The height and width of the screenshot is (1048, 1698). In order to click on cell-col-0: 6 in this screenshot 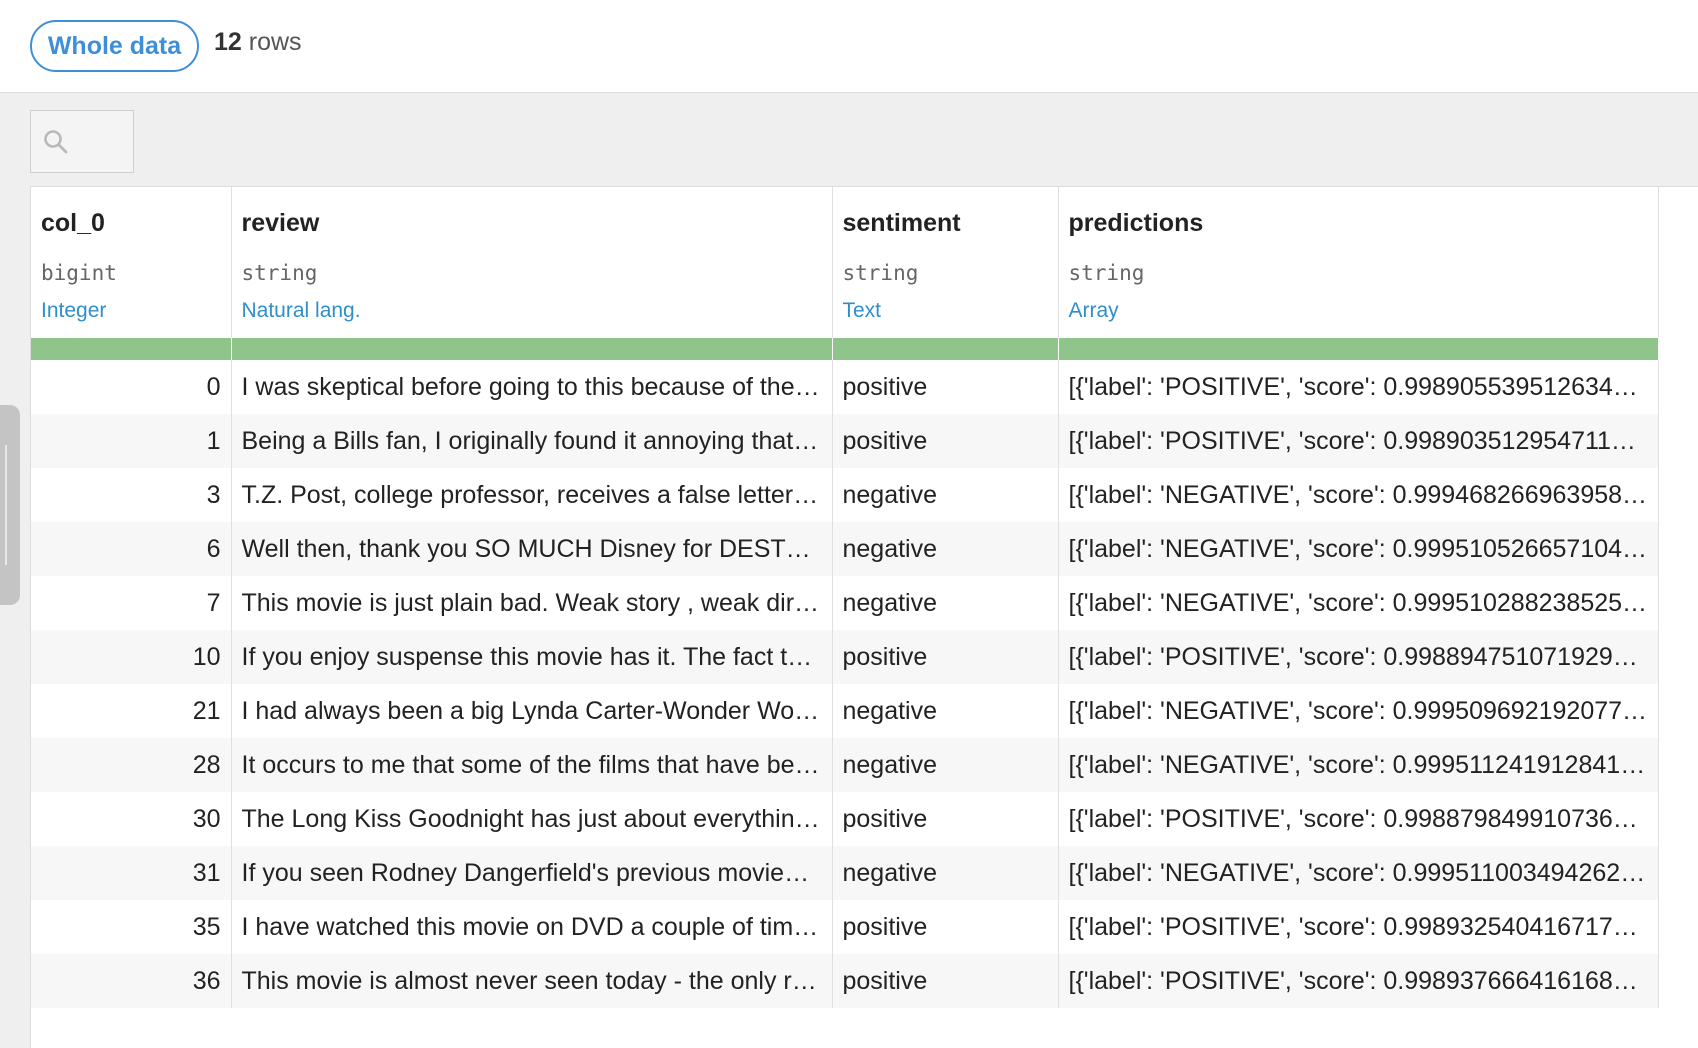, I will do `click(131, 549)`.